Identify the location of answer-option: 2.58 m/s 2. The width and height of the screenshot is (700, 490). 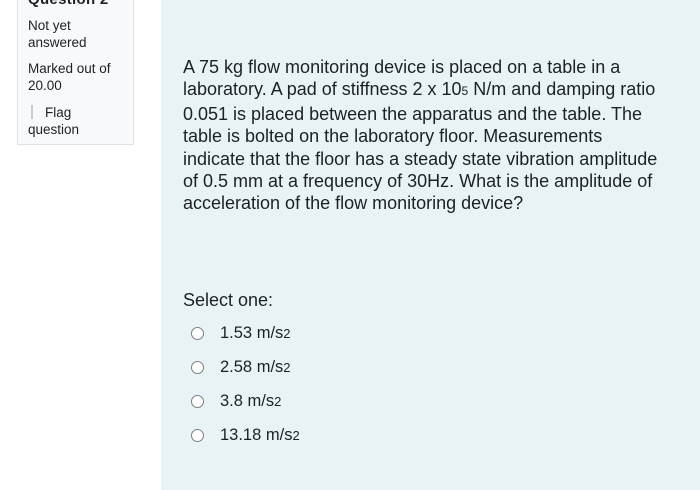
(245, 367).